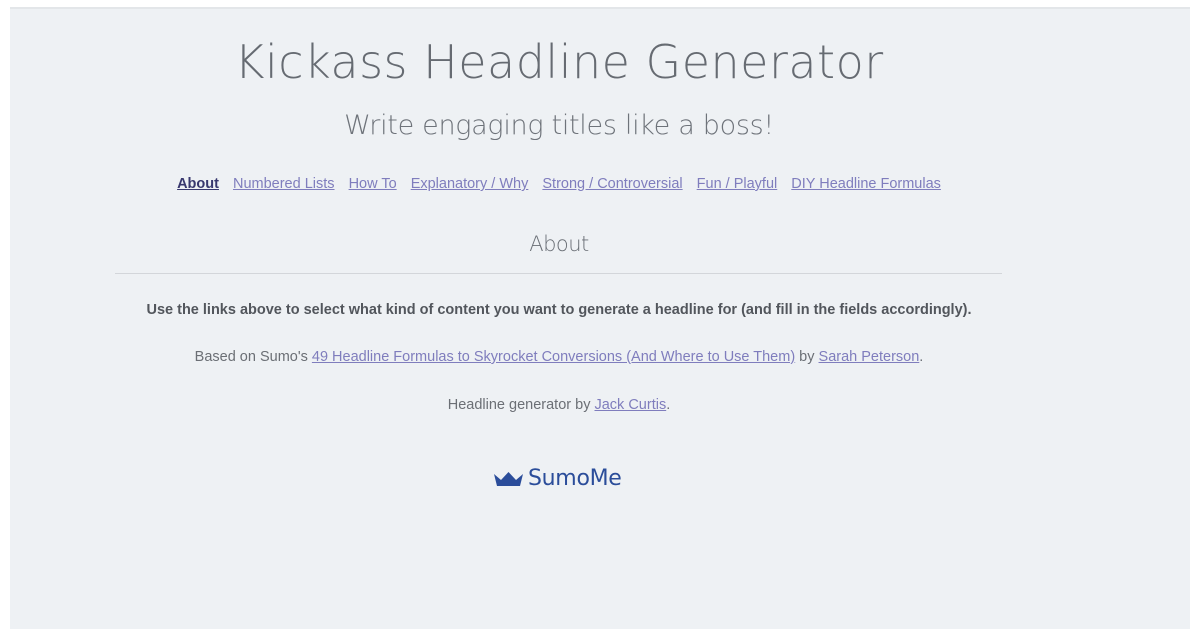  What do you see at coordinates (470, 184) in the screenshot?
I see `nav-link-explanatory-why: Explanatory / Why` at bounding box center [470, 184].